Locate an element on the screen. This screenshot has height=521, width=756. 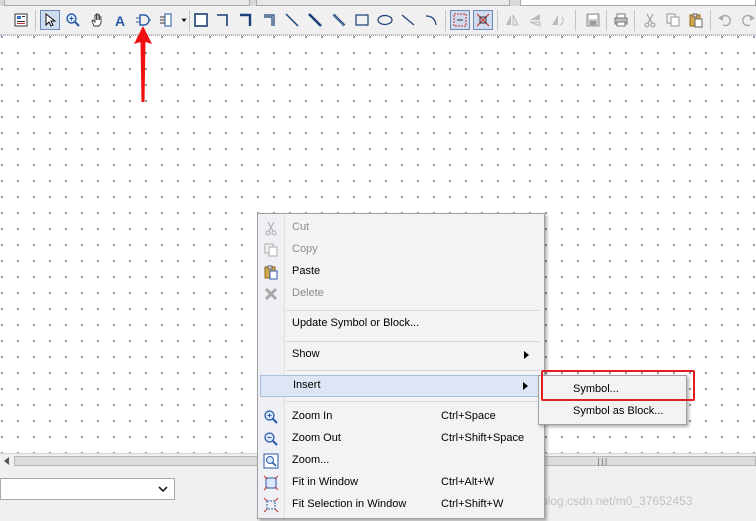
delete-x-icon is located at coordinates (271, 294).